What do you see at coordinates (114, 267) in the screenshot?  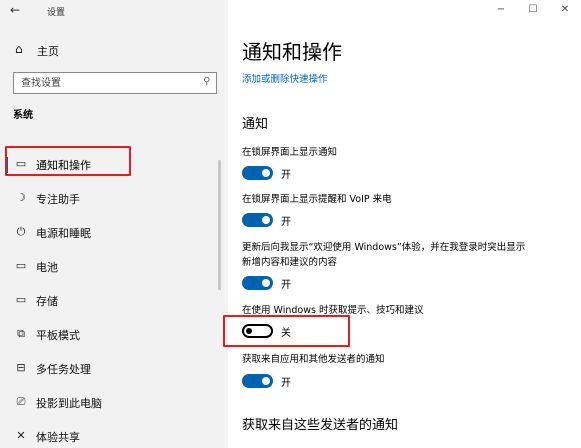 I see `sidebar-item-battery: ▭ 电池` at bounding box center [114, 267].